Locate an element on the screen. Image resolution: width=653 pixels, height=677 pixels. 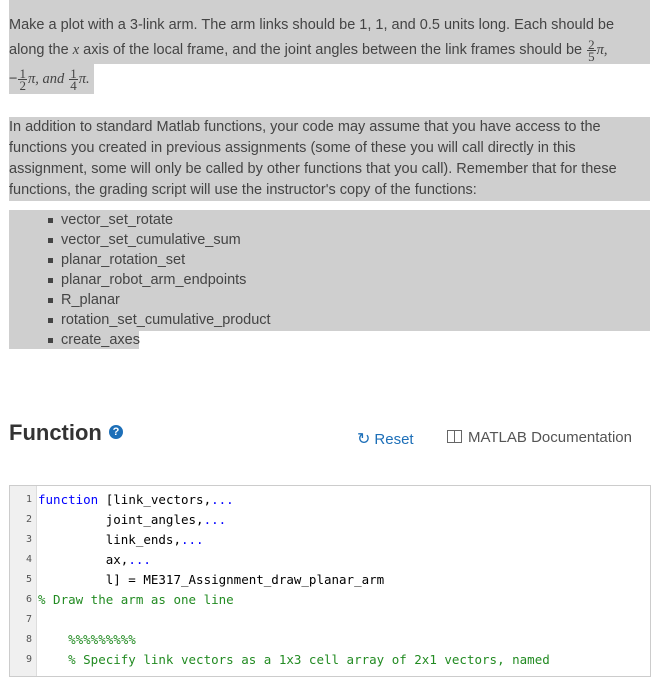
problem-line-2-start: along the is located at coordinates (39, 50).